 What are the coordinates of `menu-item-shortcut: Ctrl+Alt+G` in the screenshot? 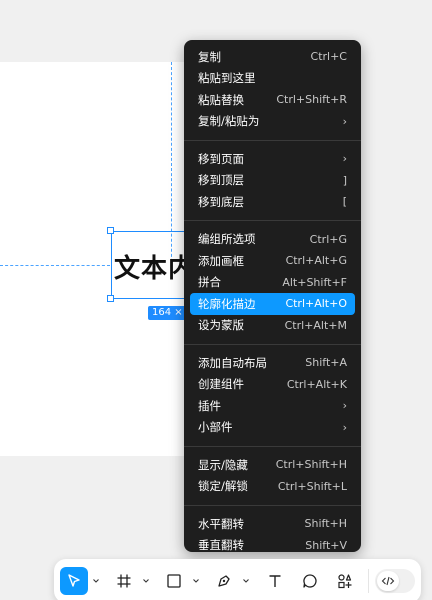 It's located at (316, 261).